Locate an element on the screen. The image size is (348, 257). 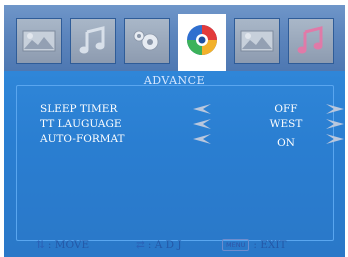
up-down-arrows-icon: ⇅ is located at coordinates (40, 245).